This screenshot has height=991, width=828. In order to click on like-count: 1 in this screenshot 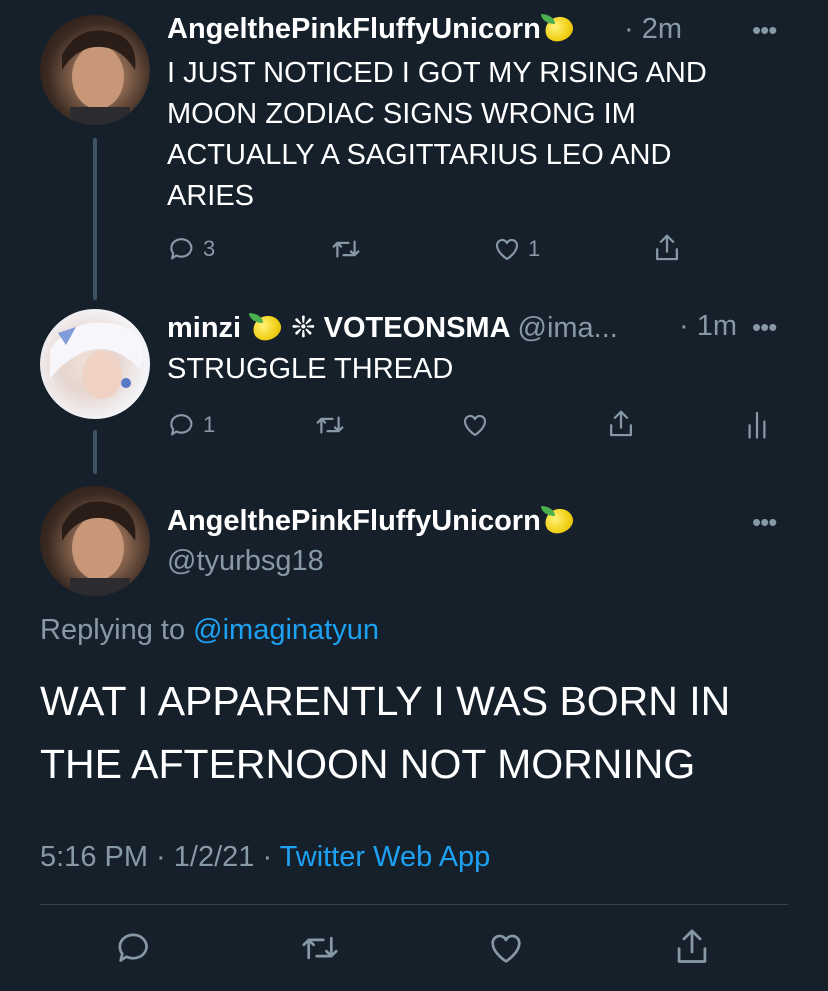, I will do `click(534, 248)`.